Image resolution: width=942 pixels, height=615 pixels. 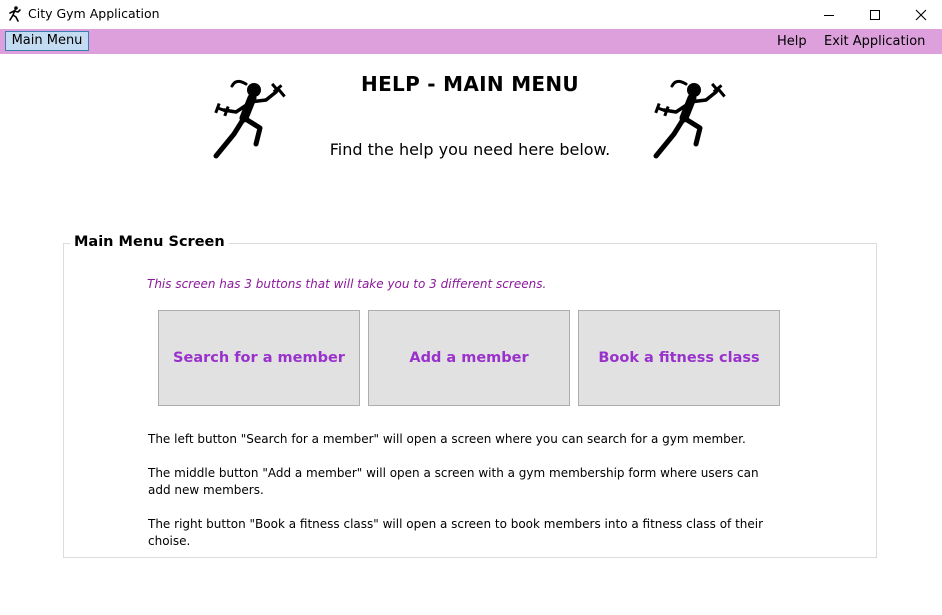 What do you see at coordinates (15, 14) in the screenshot?
I see `runner-icon` at bounding box center [15, 14].